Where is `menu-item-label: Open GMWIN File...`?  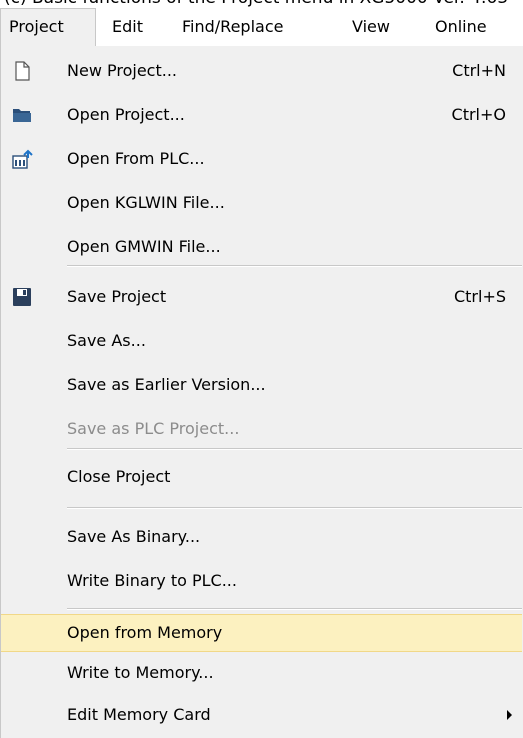 menu-item-label: Open GMWIN File... is located at coordinates (144, 246).